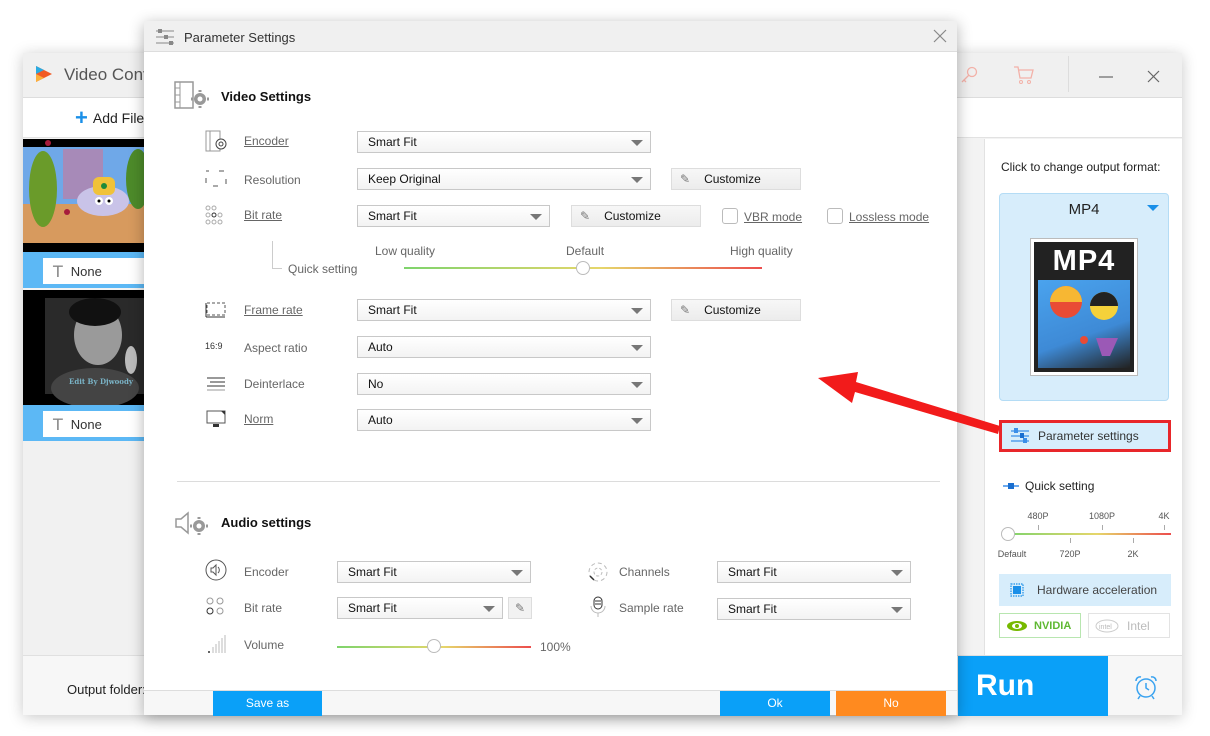 The image size is (1210, 736). What do you see at coordinates (258, 419) in the screenshot?
I see `norm-label: Norm` at bounding box center [258, 419].